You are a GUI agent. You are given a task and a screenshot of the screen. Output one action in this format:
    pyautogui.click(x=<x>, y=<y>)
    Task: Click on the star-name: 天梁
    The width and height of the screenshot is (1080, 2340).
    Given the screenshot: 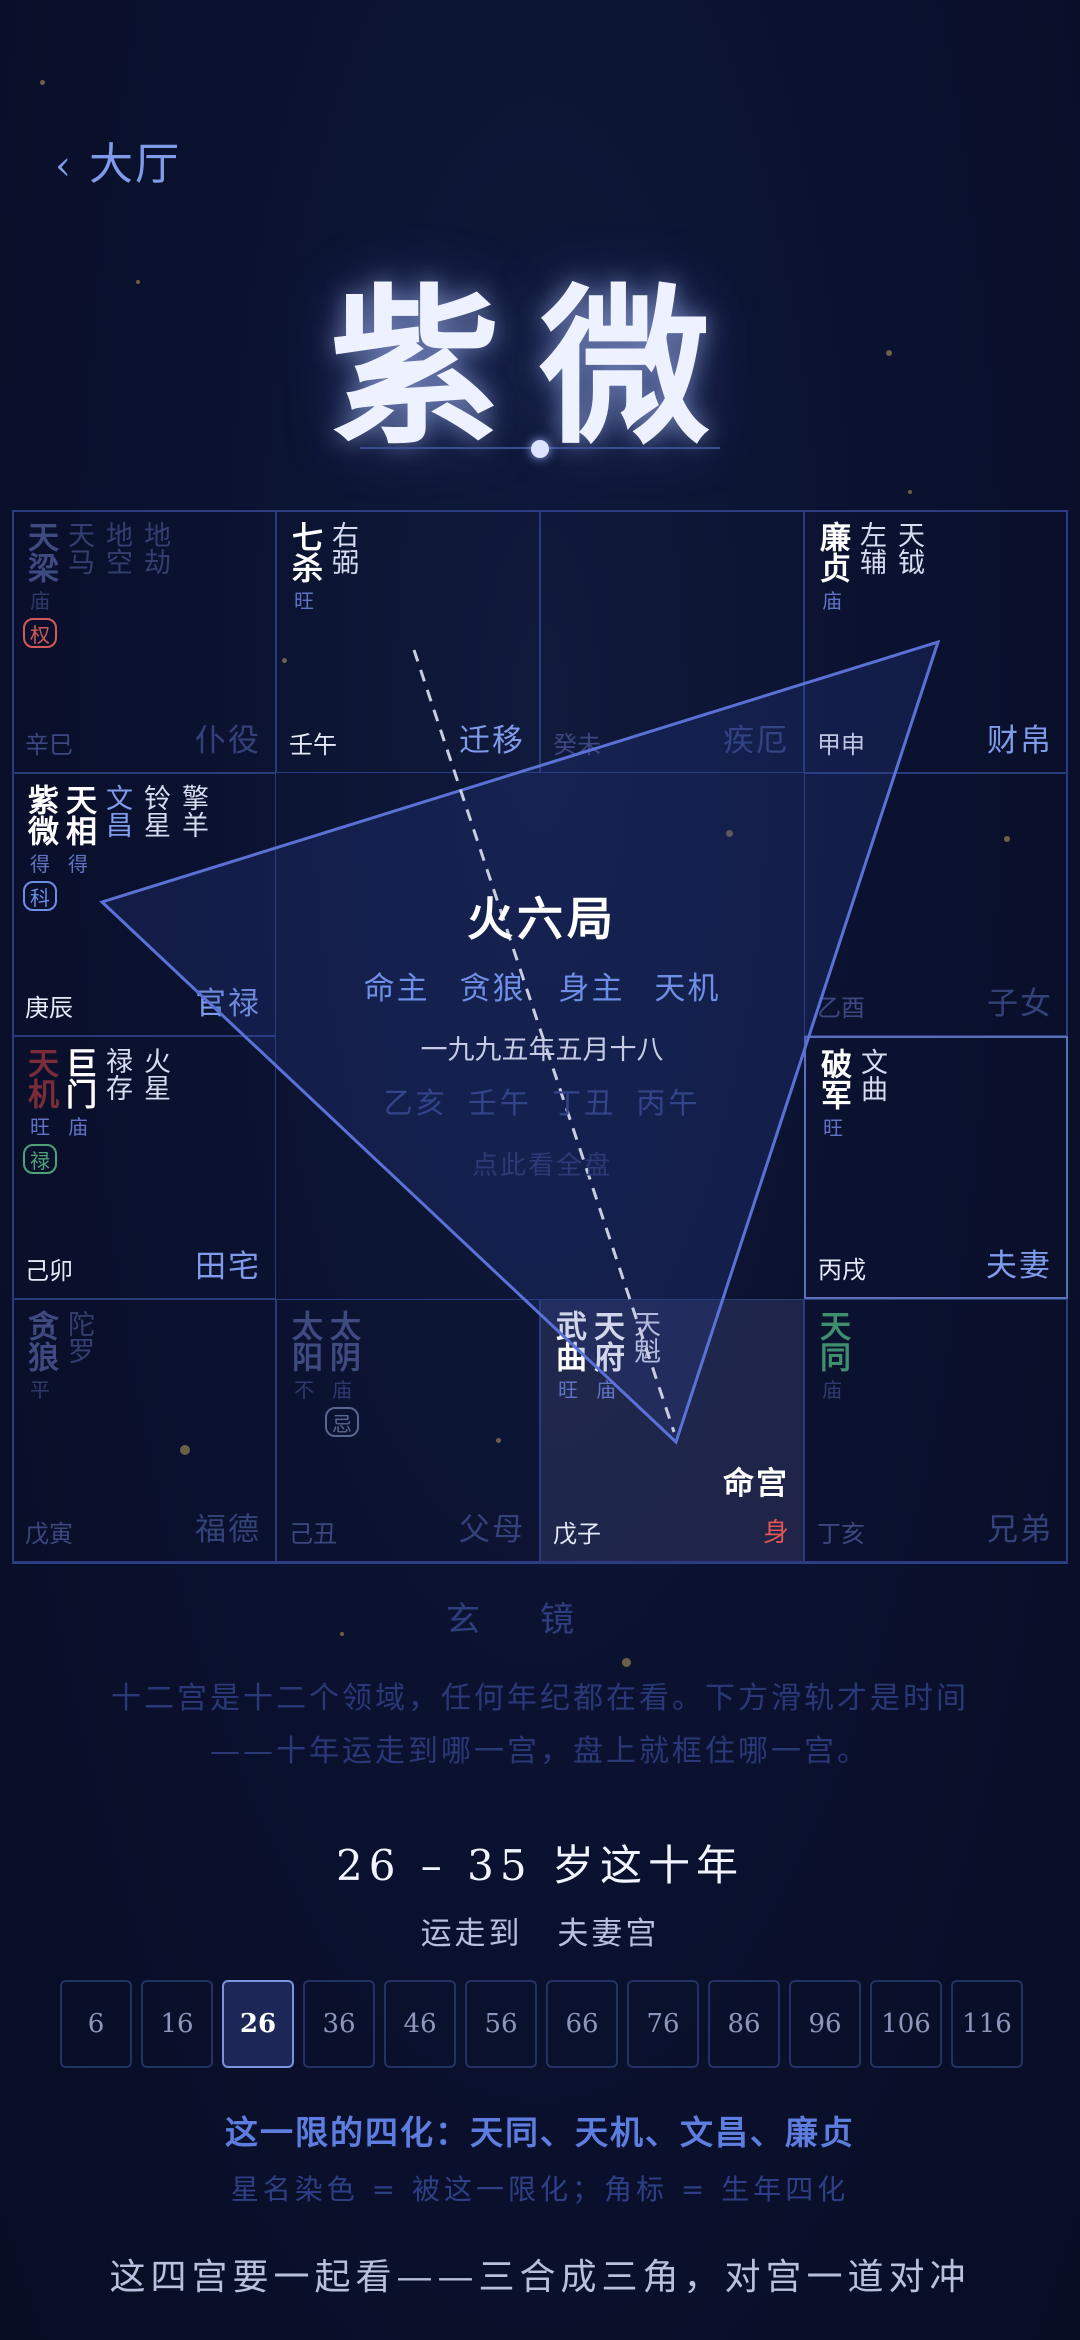 What is the action you would take?
    pyautogui.click(x=40, y=552)
    